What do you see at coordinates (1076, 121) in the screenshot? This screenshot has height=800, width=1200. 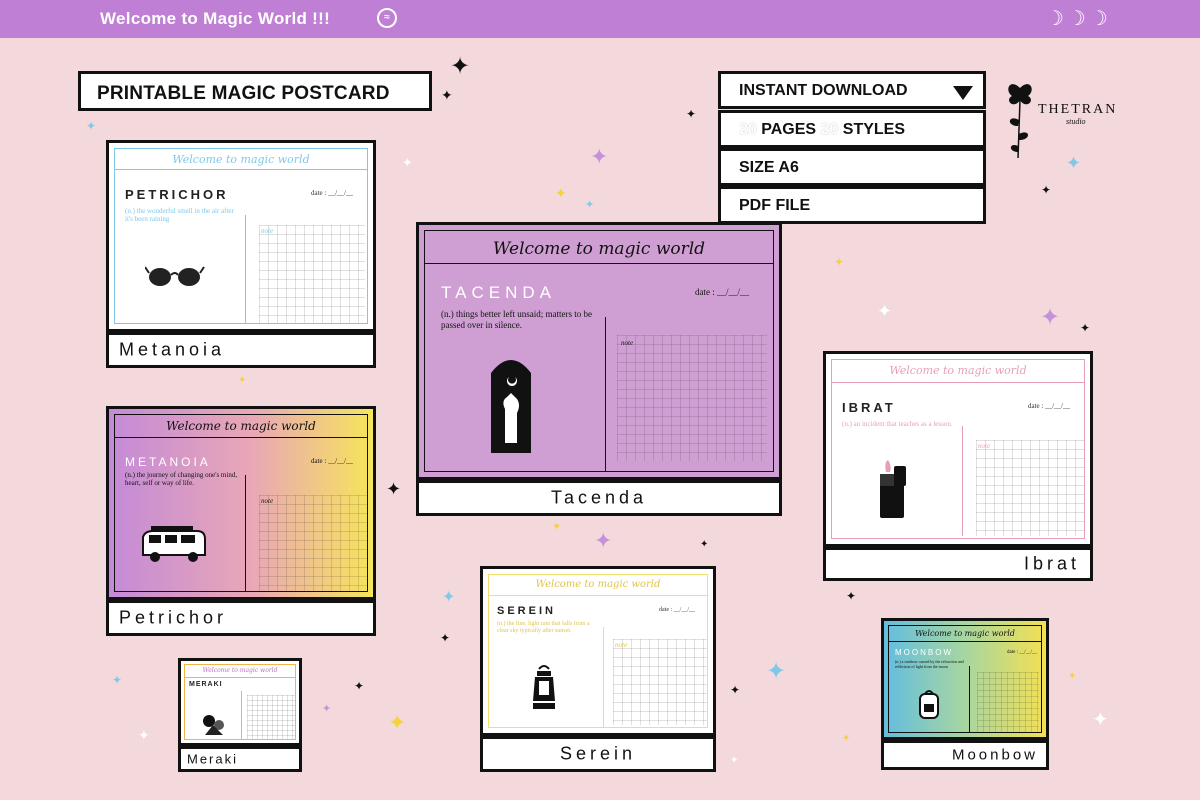 I see `brand-studio: studio` at bounding box center [1076, 121].